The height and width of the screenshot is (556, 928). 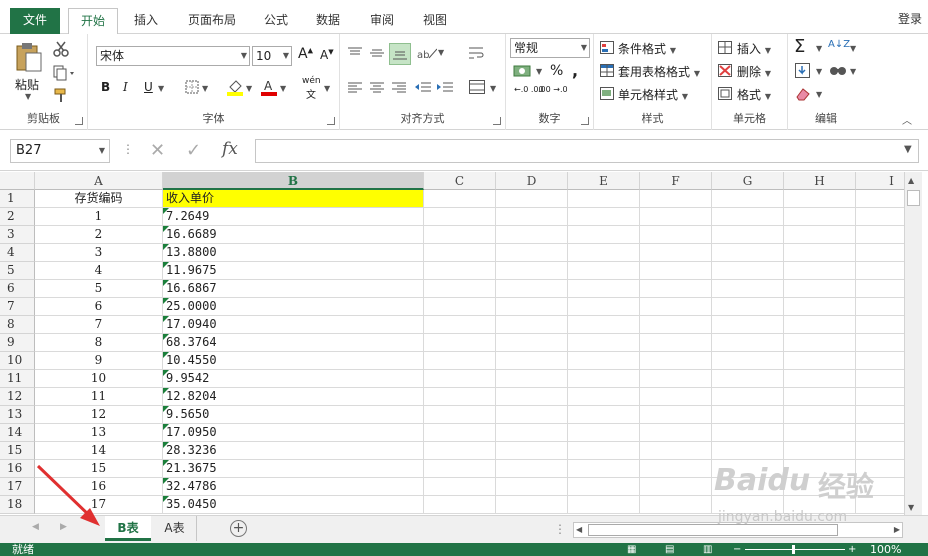 I want to click on scroll-up-icon: ▲, so click(x=911, y=180).